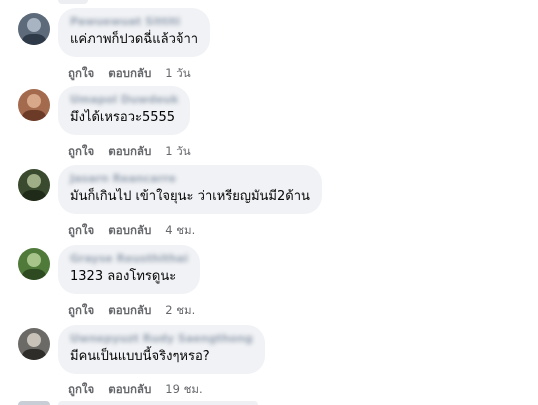  What do you see at coordinates (123, 276) in the screenshot?
I see `comment-text: 1323 ลองโทรดูนะ` at bounding box center [123, 276].